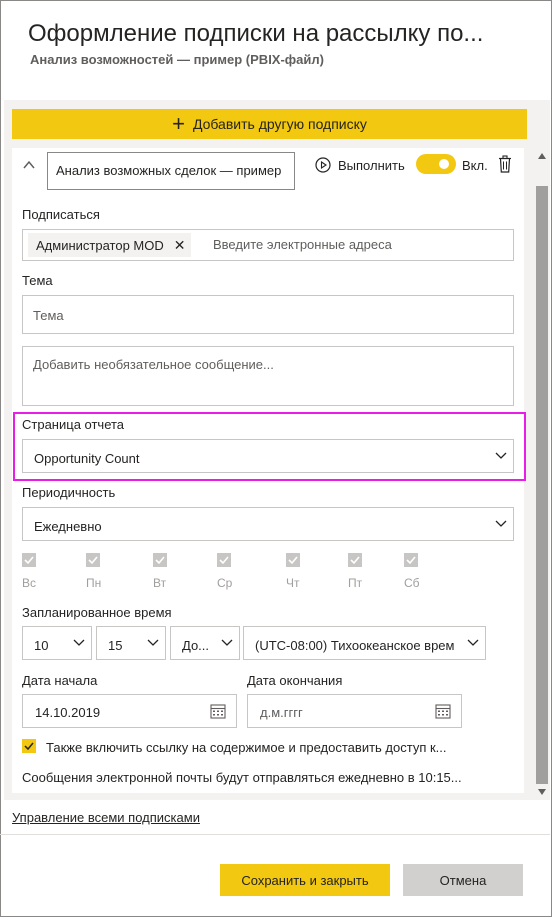 The height and width of the screenshot is (917, 552). What do you see at coordinates (129, 711) in the screenshot?
I see `start-date-input: 14.10.2019` at bounding box center [129, 711].